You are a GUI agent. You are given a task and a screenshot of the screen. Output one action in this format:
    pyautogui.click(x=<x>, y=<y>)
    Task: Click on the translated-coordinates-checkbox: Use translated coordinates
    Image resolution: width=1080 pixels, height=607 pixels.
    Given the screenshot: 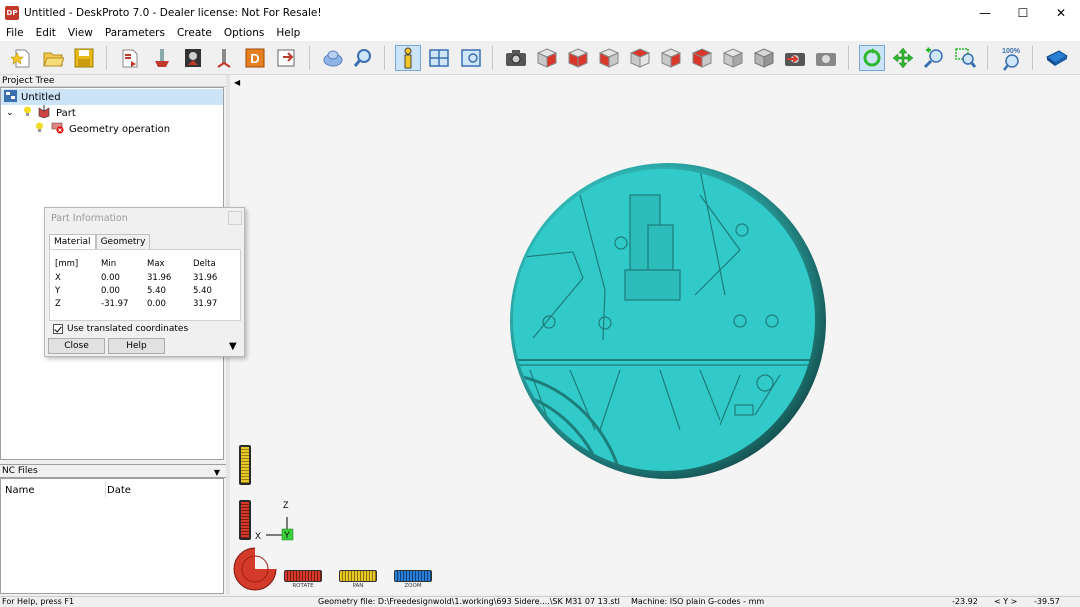 What is the action you would take?
    pyautogui.click(x=120, y=329)
    